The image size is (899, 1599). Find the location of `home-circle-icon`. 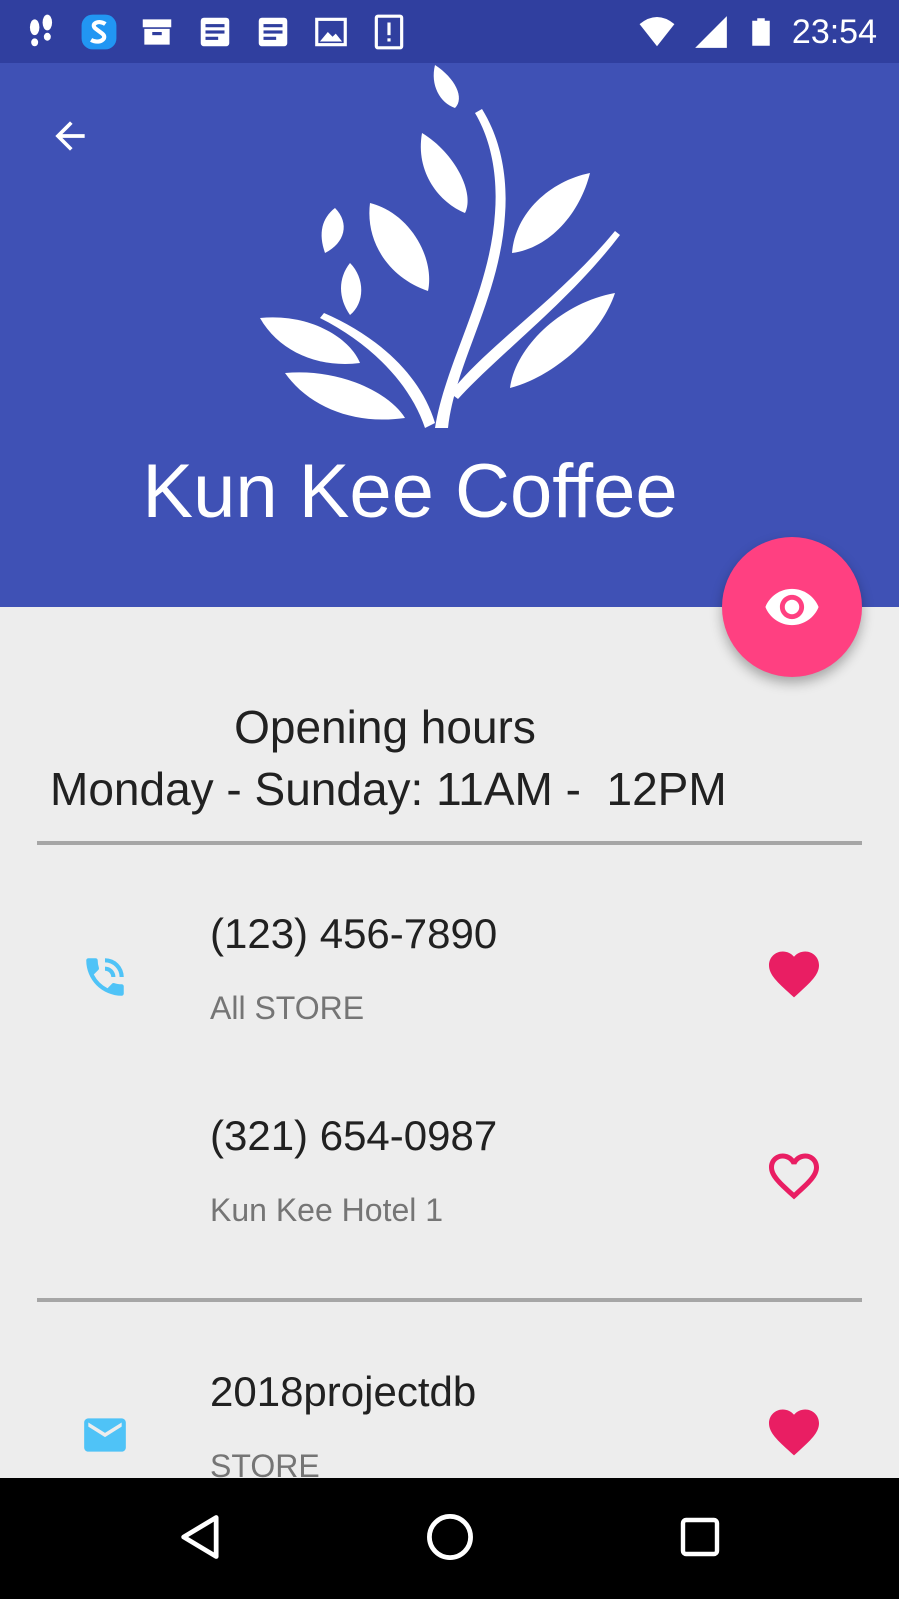

home-circle-icon is located at coordinates (450, 1537).